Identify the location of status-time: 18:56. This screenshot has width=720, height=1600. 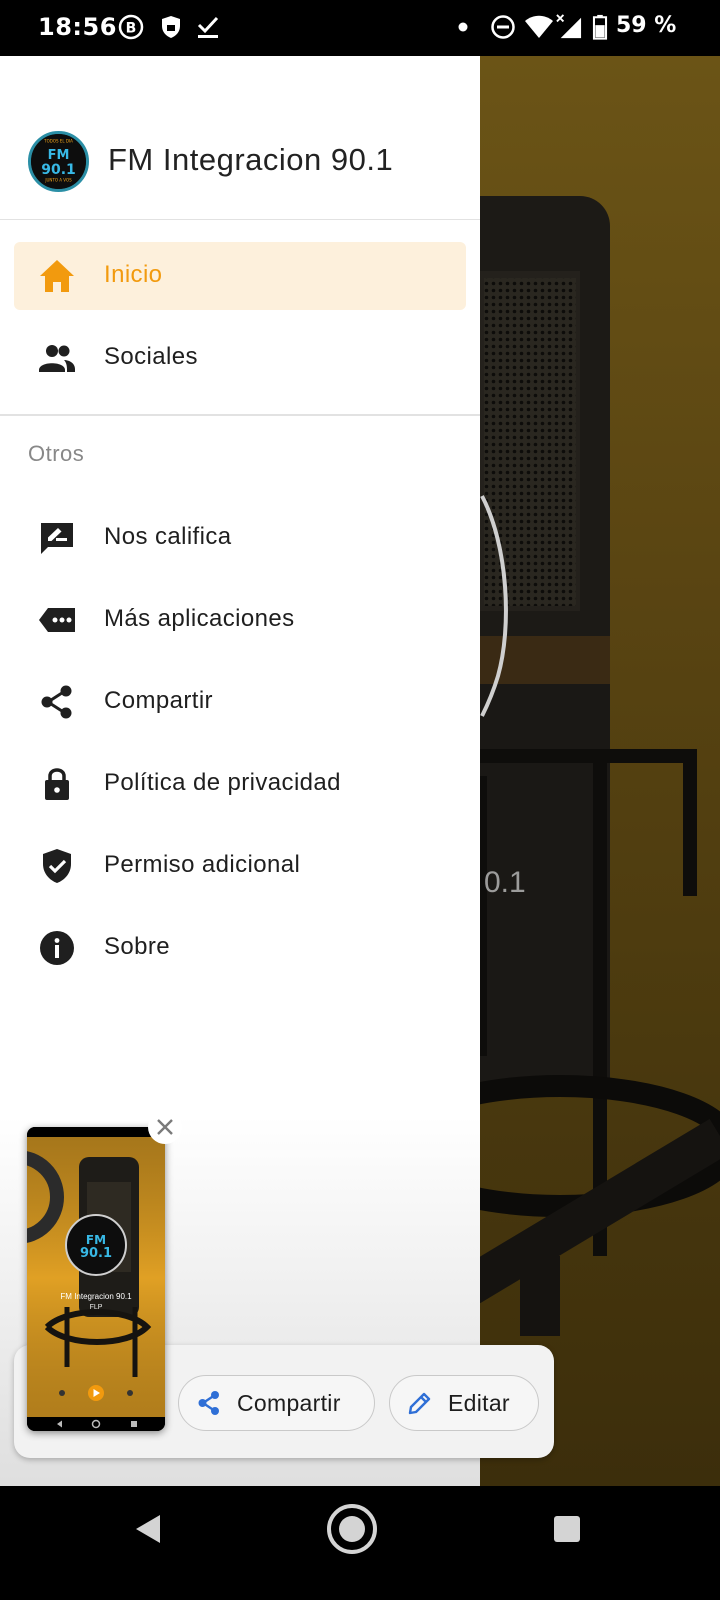
(77, 27).